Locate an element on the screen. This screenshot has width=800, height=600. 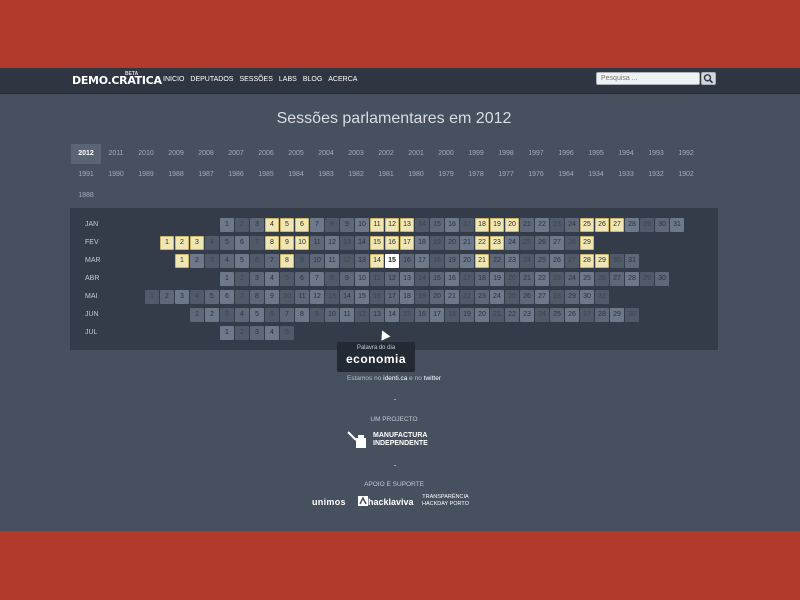
day-cell-fev-20: 20 is located at coordinates (452, 243).